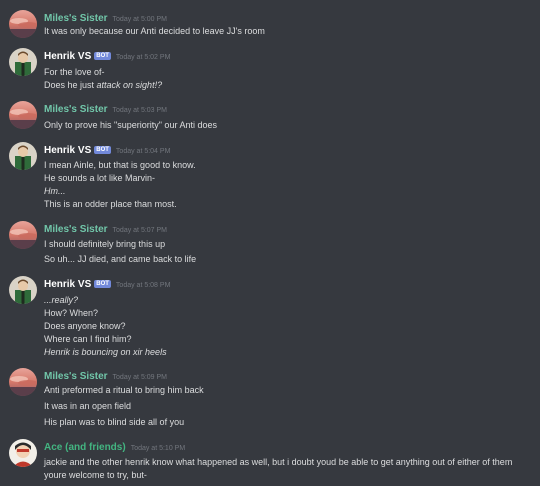  I want to click on ace-avatar, so click(23, 453).